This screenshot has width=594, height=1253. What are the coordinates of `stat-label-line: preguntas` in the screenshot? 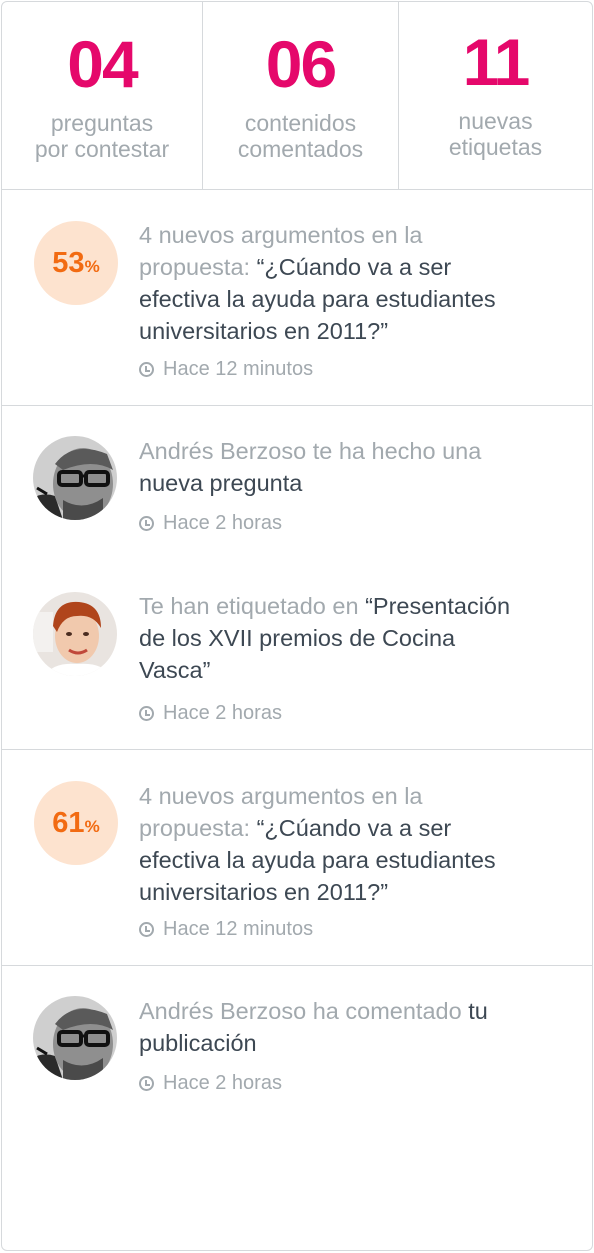 It's located at (102, 123).